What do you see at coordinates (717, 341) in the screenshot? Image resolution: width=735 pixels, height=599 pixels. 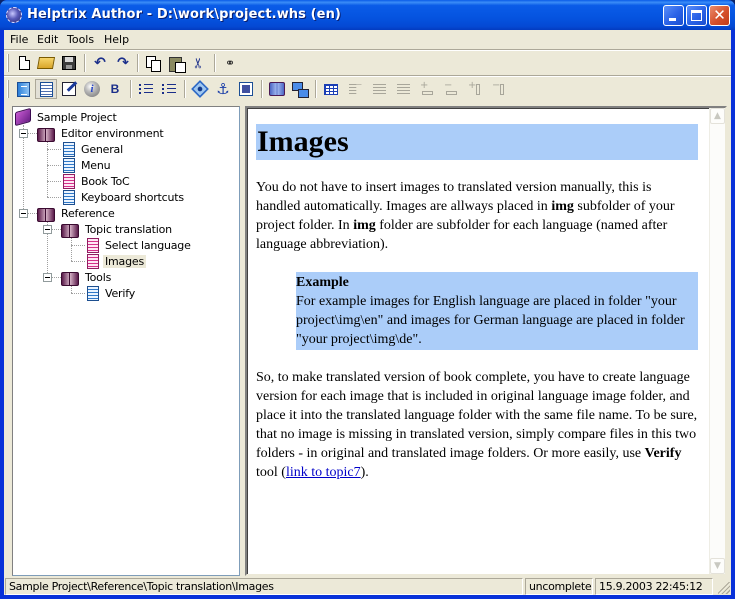 I see `vertical-scrollbar: ▲ ▼` at bounding box center [717, 341].